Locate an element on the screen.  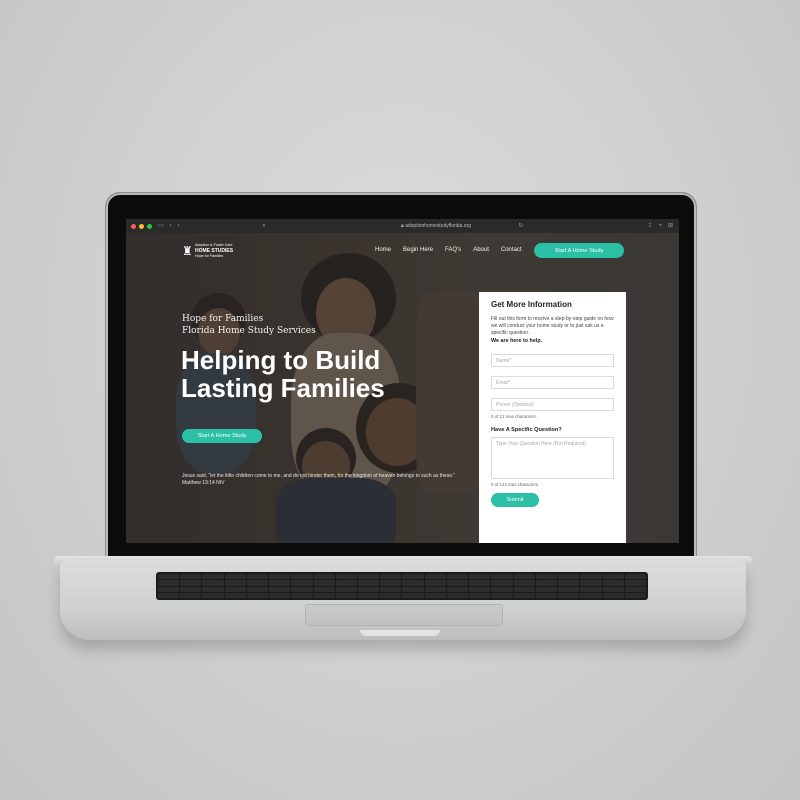
start-home-study-nav-button: Start A Home Study is located at coordinates (579, 250).